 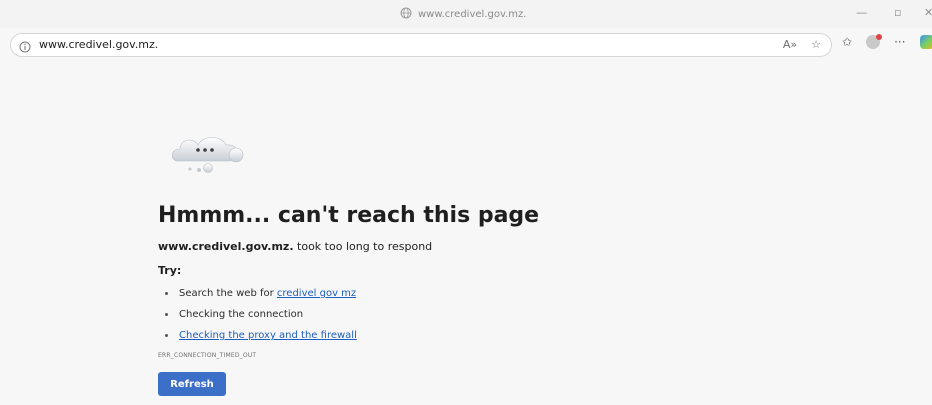 What do you see at coordinates (899, 42) in the screenshot?
I see `more-options-icon: ···` at bounding box center [899, 42].